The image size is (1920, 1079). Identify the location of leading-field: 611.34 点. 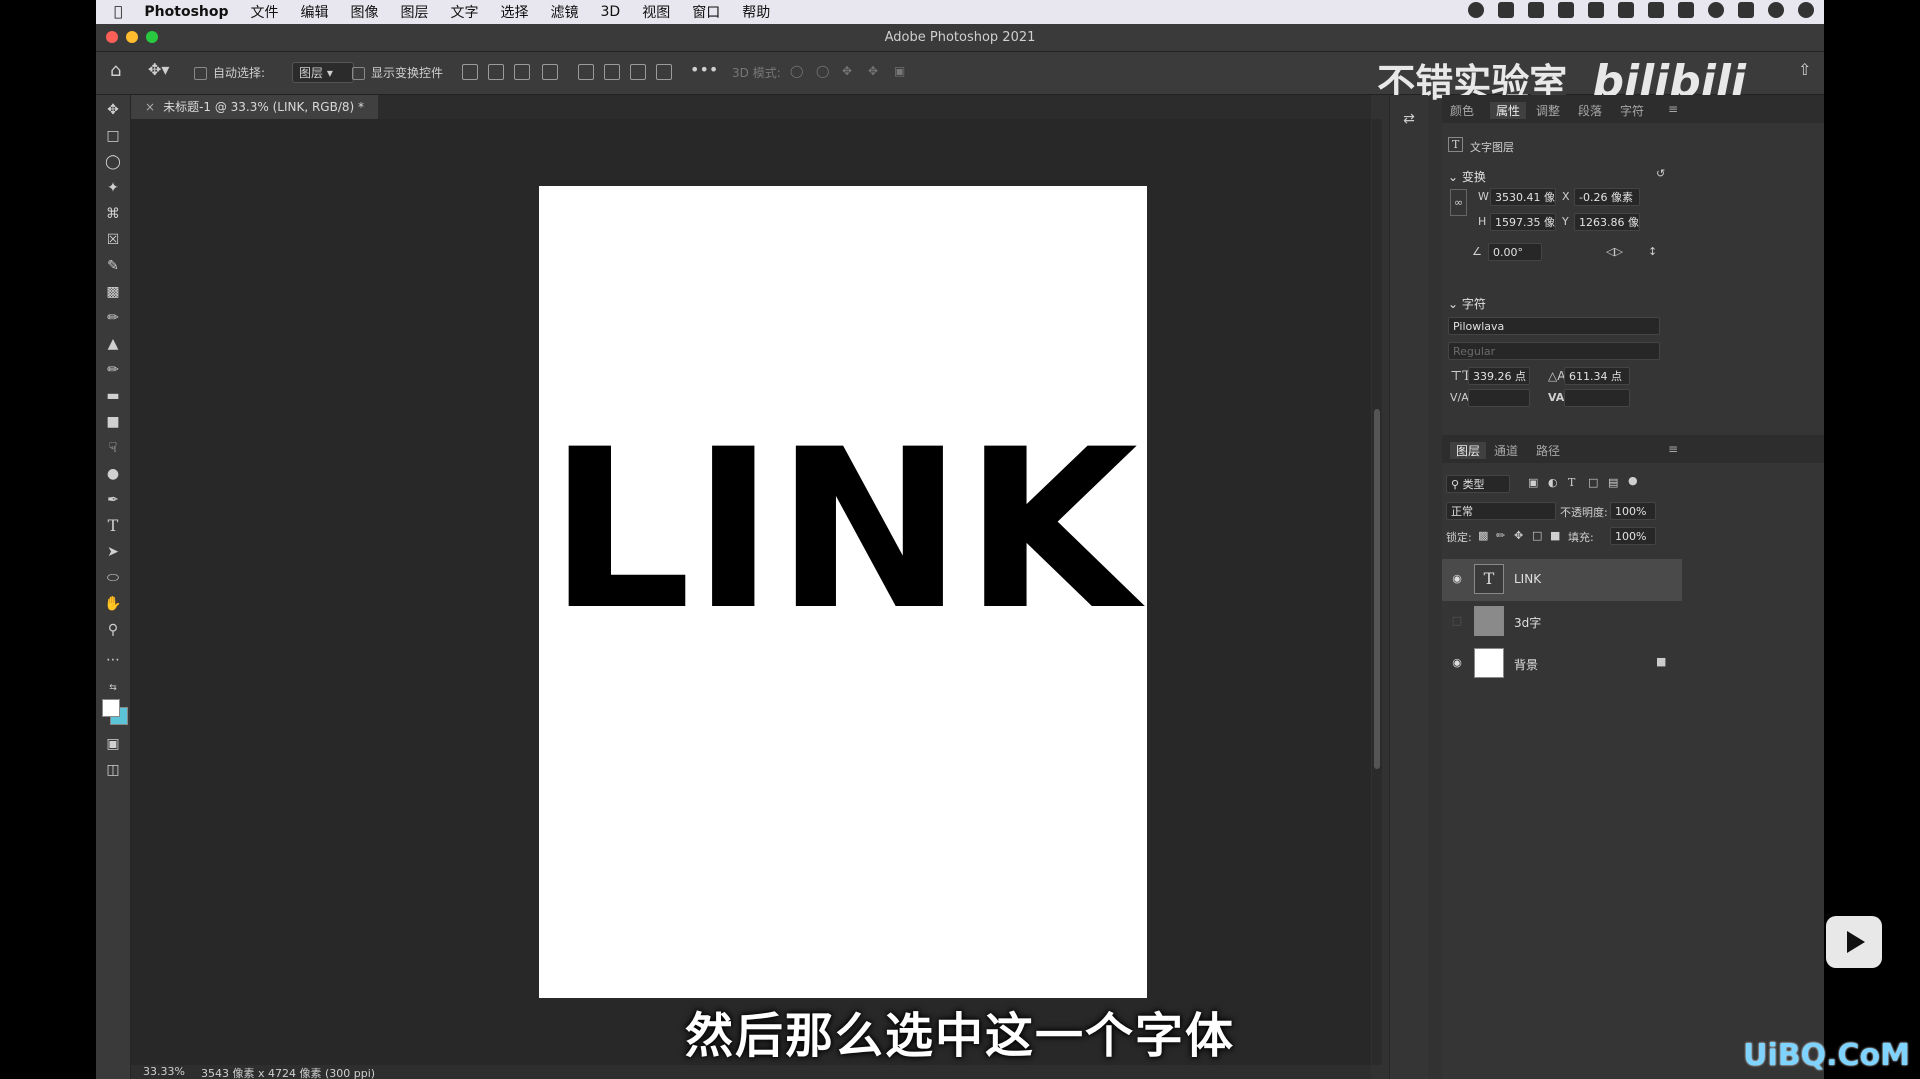
(1597, 376).